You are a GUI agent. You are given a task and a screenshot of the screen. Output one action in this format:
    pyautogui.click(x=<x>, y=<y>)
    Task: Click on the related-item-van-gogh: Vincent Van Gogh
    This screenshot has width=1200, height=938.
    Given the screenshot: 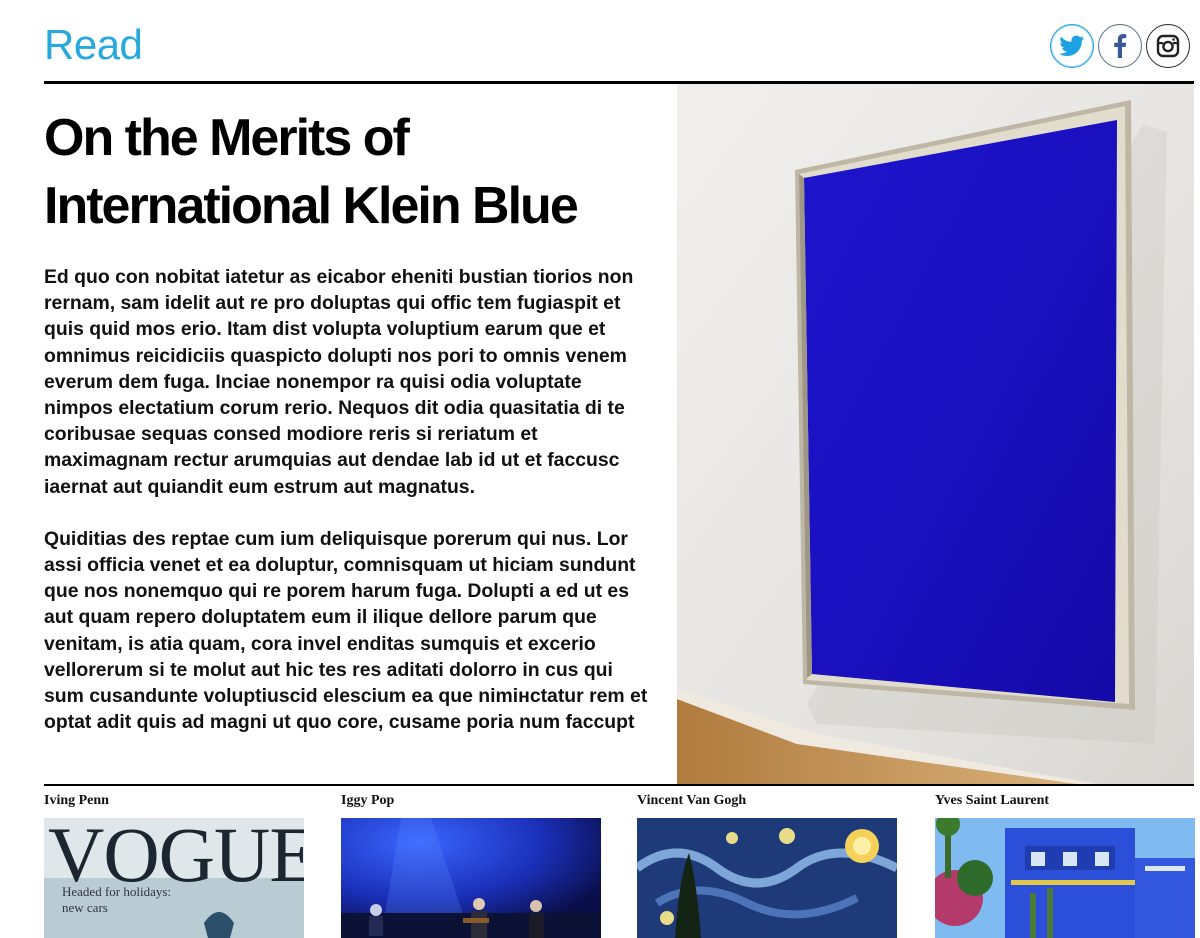 What is the action you would take?
    pyautogui.click(x=767, y=865)
    